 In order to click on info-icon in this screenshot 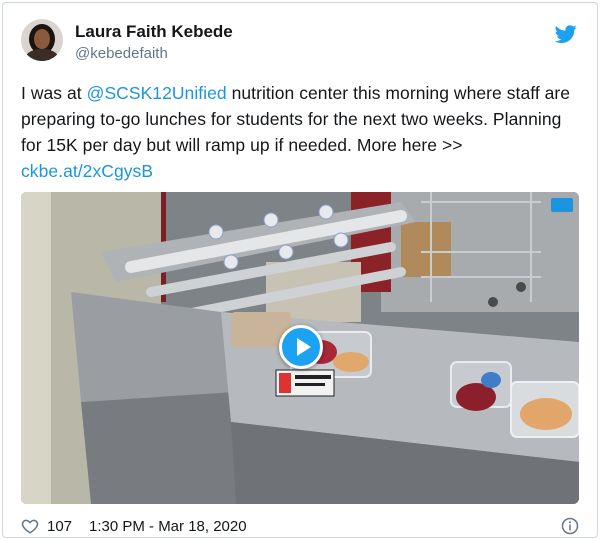, I will do `click(570, 526)`.